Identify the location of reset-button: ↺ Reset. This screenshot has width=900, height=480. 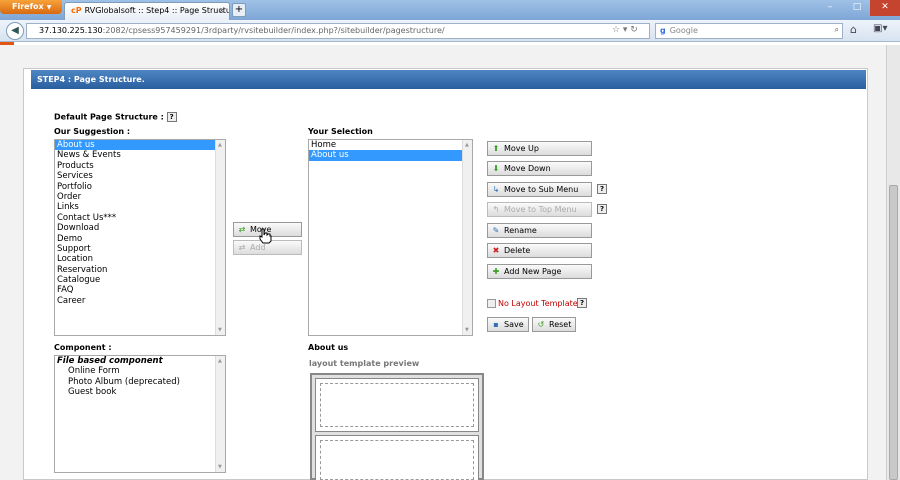
(554, 324).